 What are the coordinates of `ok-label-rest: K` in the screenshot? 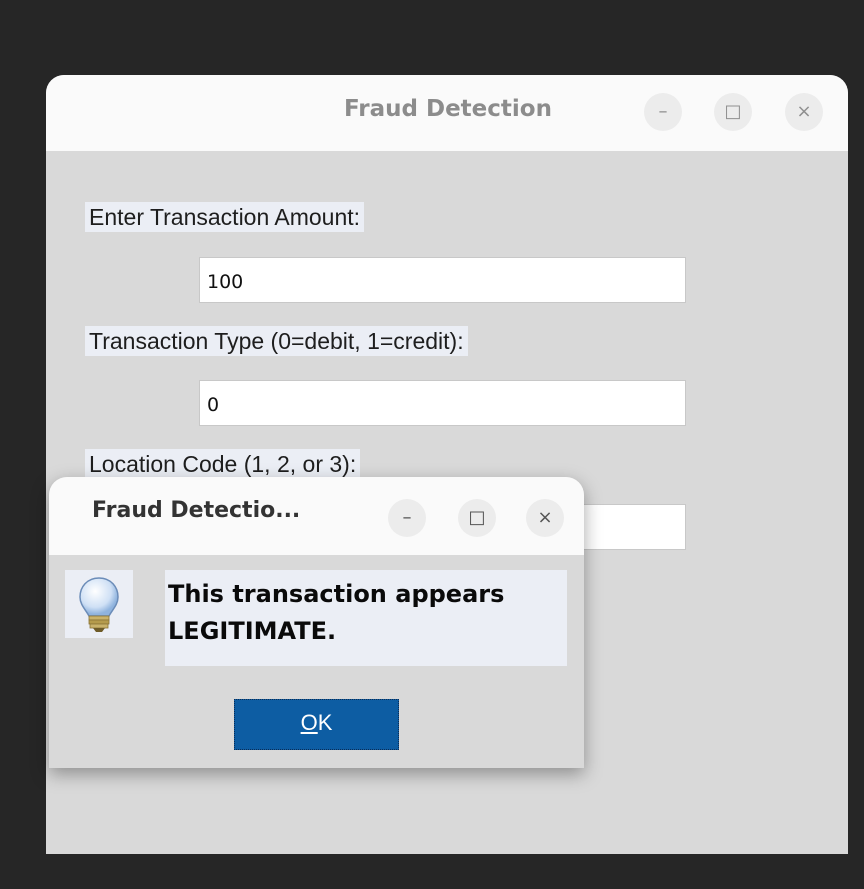 It's located at (325, 722).